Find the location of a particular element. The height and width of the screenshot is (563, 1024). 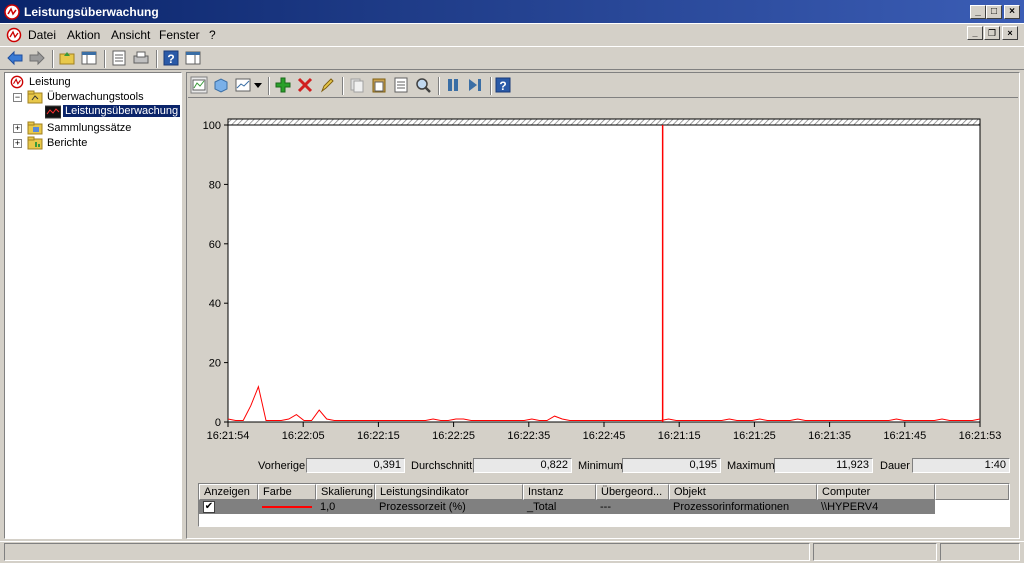

menu-ansicht: Ansicht is located at coordinates (130, 35).